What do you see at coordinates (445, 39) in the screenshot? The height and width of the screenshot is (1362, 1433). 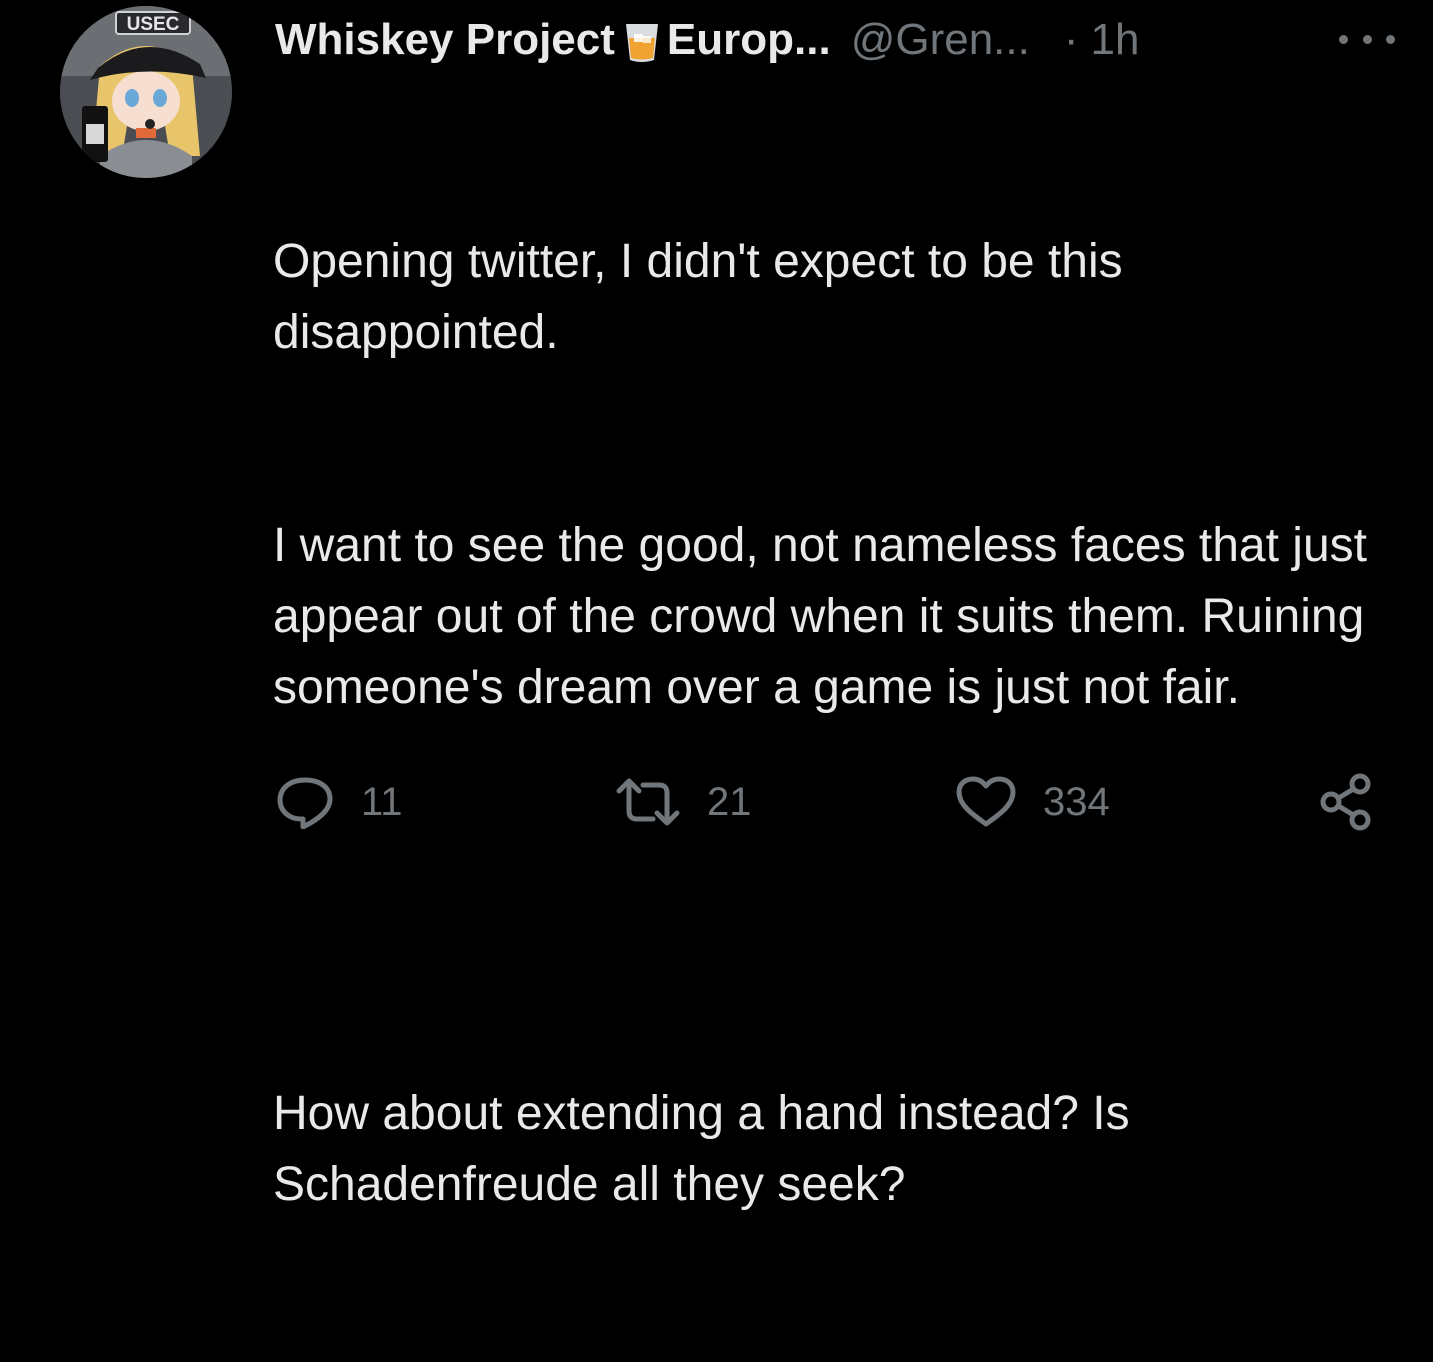 I see `author-name-part1: Whiskey Project` at bounding box center [445, 39].